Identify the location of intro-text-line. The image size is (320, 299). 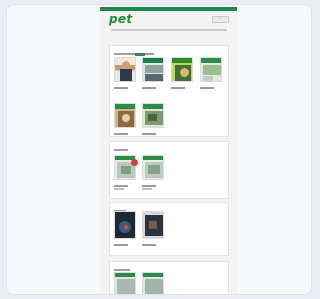
(169, 30).